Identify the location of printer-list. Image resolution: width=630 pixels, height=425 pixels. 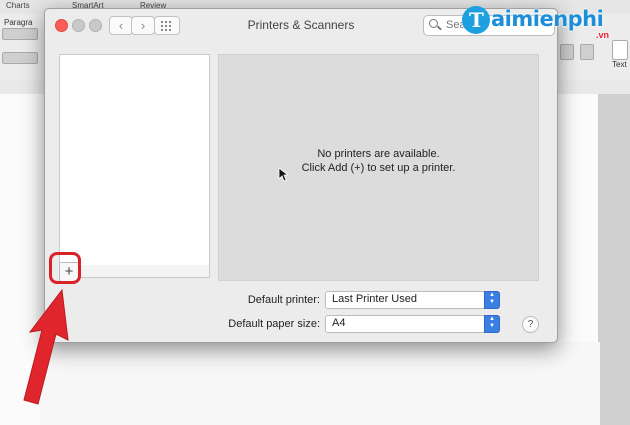
(134, 160).